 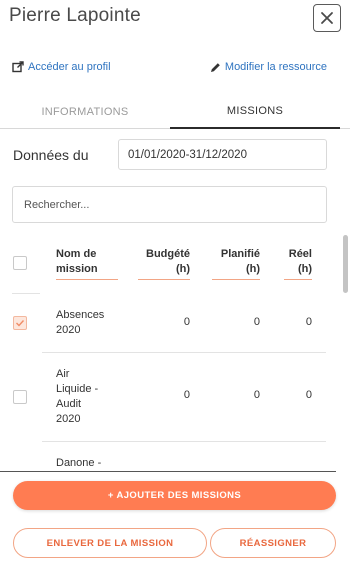 I want to click on column-header-budgeted: Budgété (h), so click(x=164, y=263).